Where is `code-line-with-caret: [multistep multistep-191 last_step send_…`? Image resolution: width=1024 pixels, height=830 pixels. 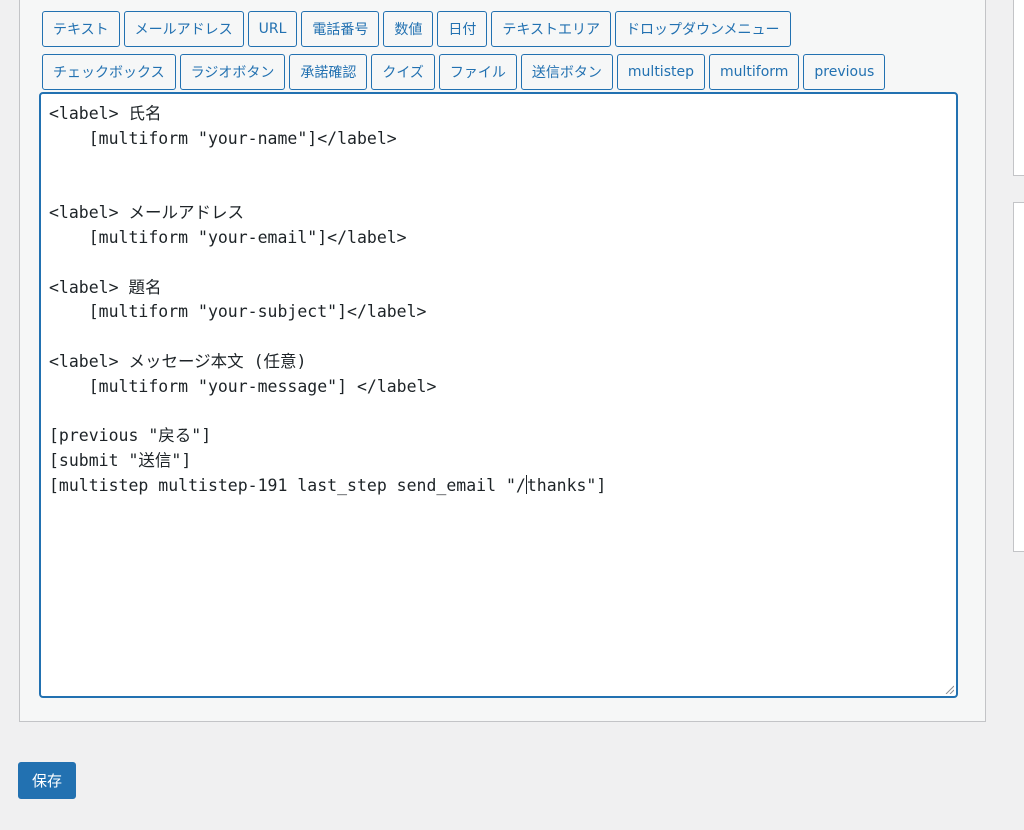 code-line-with-caret: [multistep multistep-191 last_step send_… is located at coordinates (498, 486).